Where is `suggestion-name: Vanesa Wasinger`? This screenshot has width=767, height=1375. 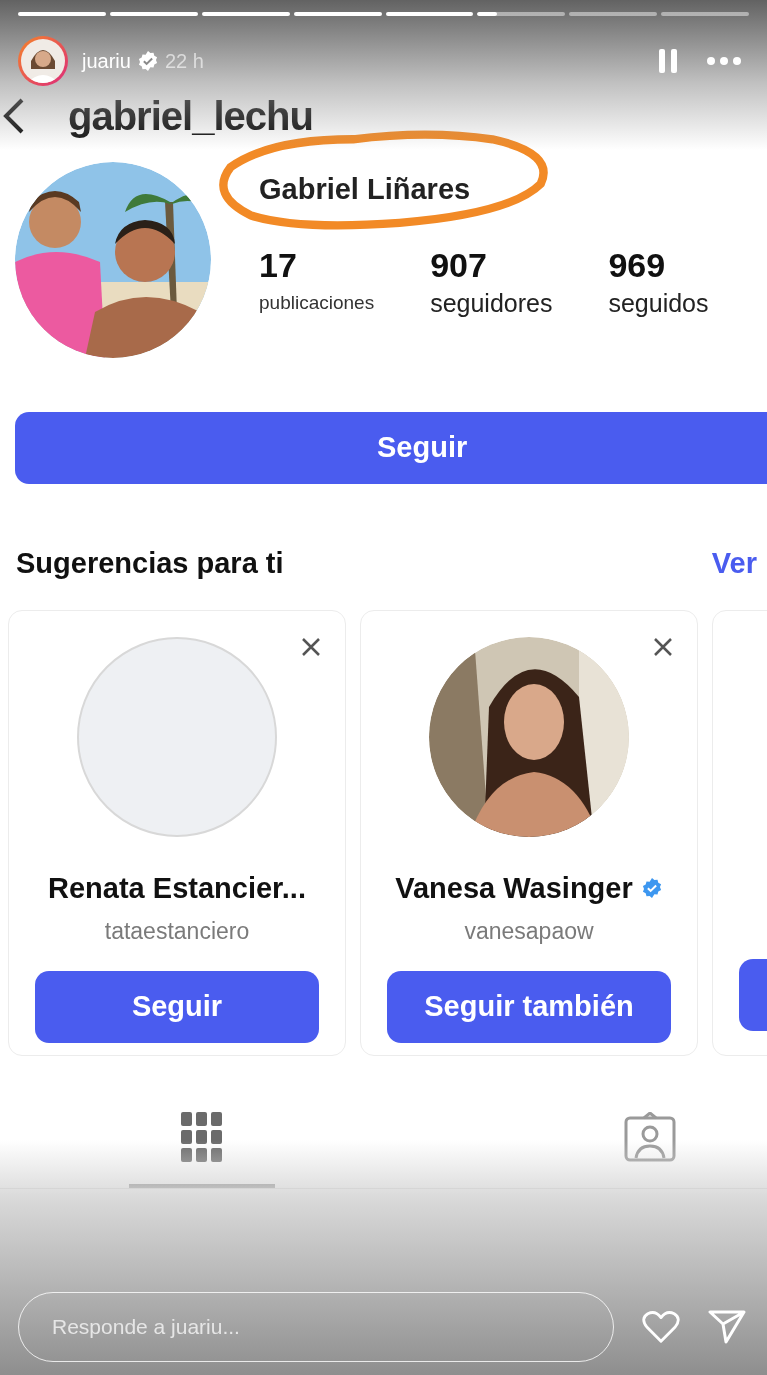
suggestion-name: Vanesa Wasinger is located at coordinates (514, 888).